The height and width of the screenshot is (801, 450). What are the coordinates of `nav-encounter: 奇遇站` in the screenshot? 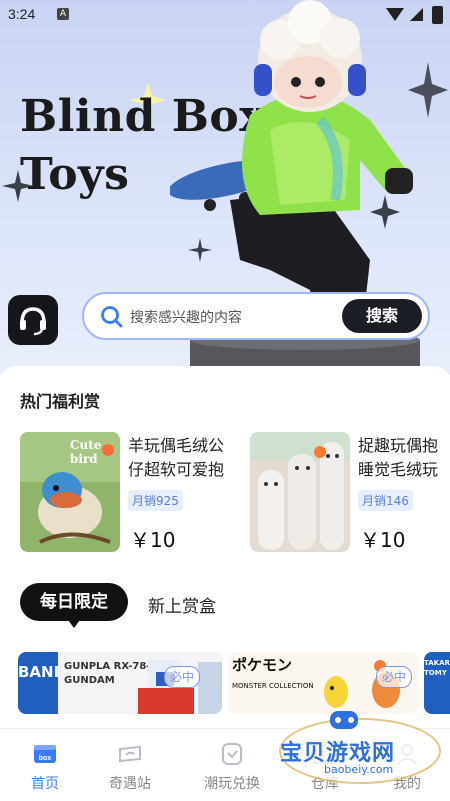 It's located at (130, 765).